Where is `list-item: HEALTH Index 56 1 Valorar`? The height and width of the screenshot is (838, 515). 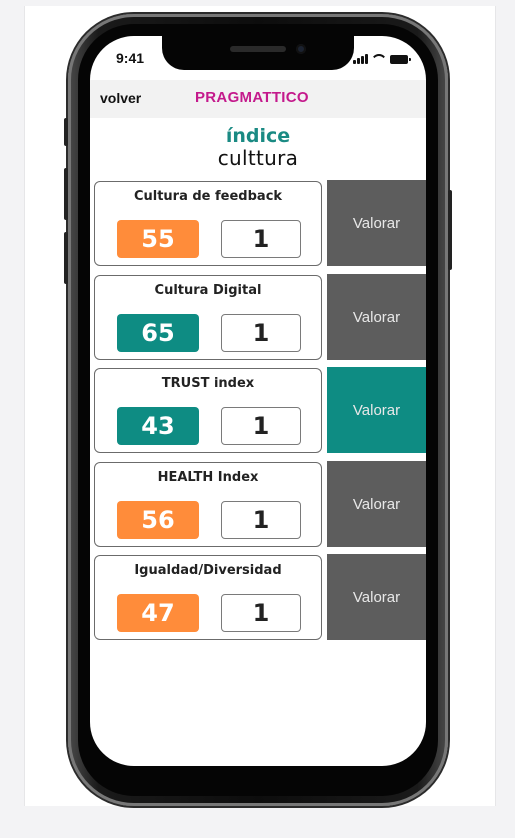
list-item: HEALTH Index 56 1 Valorar is located at coordinates (260, 503).